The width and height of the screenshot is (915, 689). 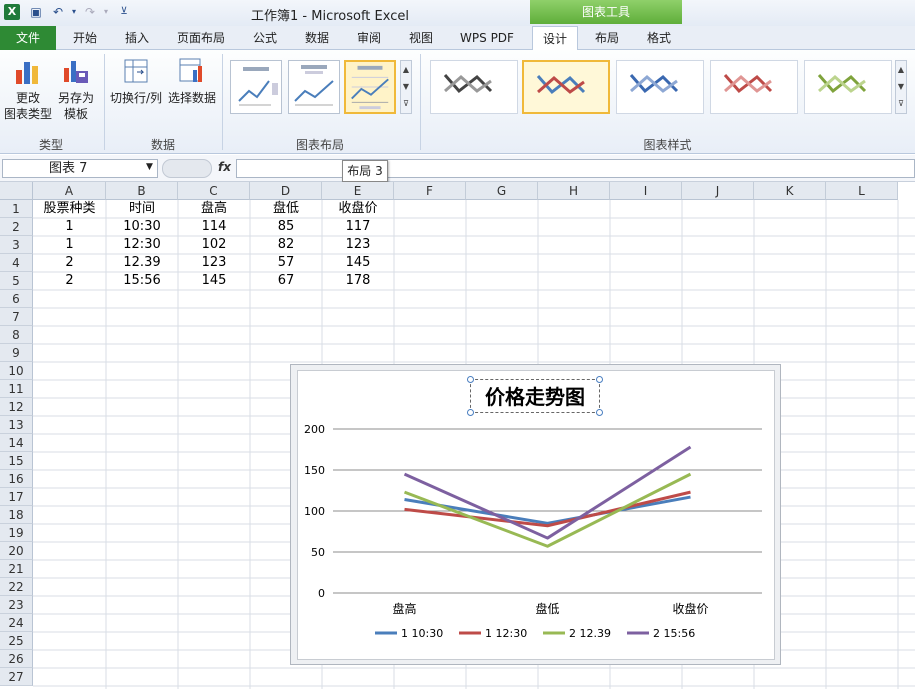 I want to click on row-header-7: 7, so click(x=16, y=317).